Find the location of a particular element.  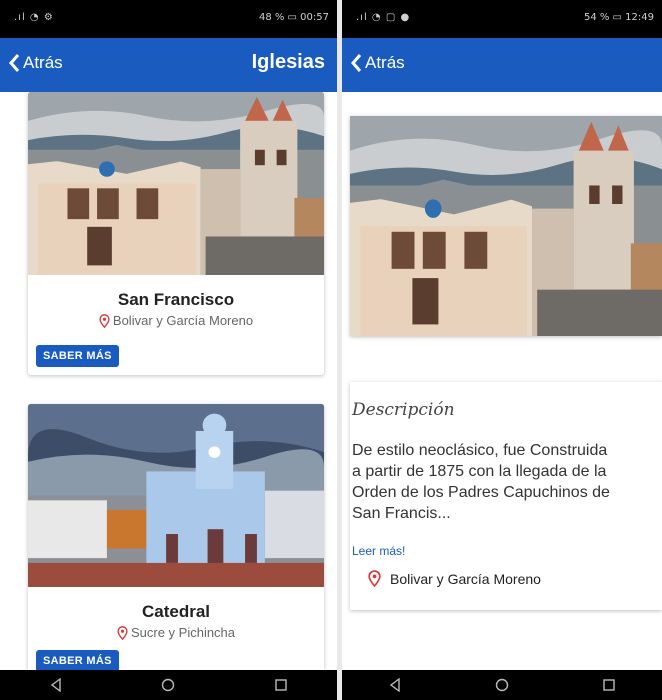

status-battery-time: 54 % ▭ 12:49 is located at coordinates (618, 17).